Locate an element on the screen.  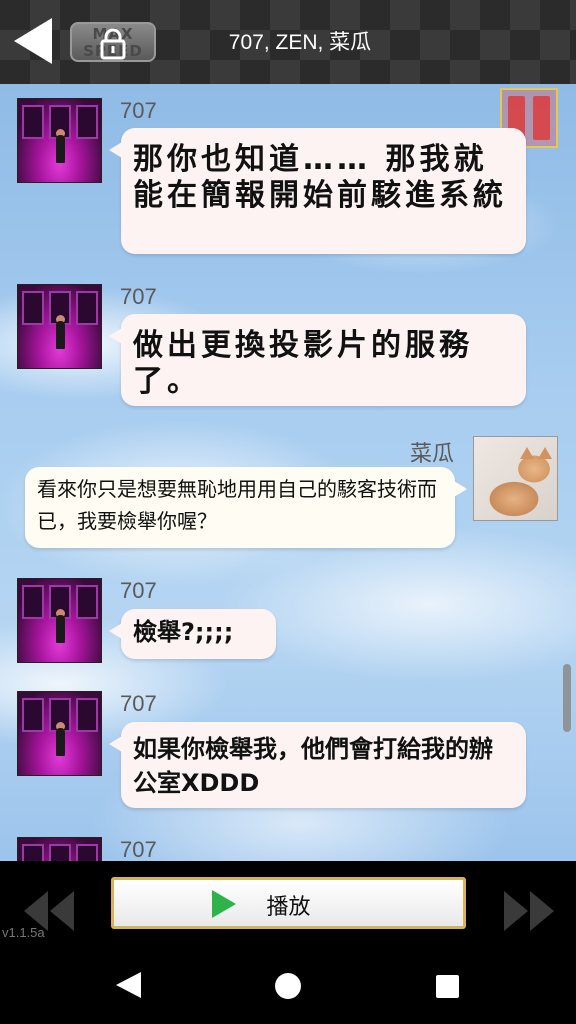
message-bubble: 看來你只是想要無恥地用用自己的駭客技術而已，我要檢舉你喔？ is located at coordinates (246, 507).